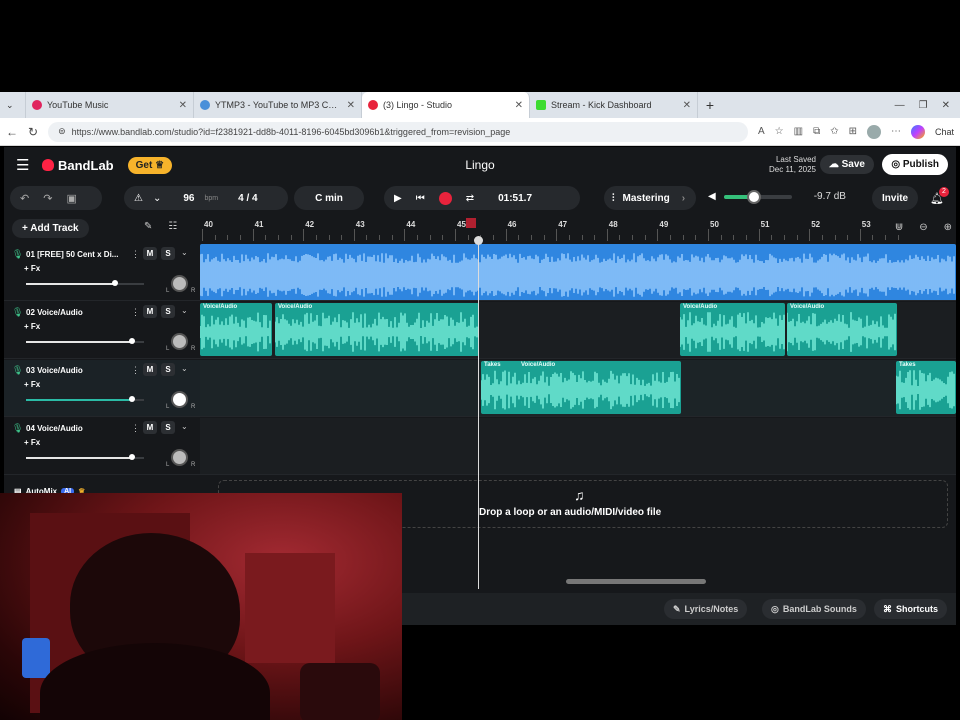 The width and height of the screenshot is (960, 720). Describe the element at coordinates (846, 164) in the screenshot. I see `save-button: ☁ Save` at that location.